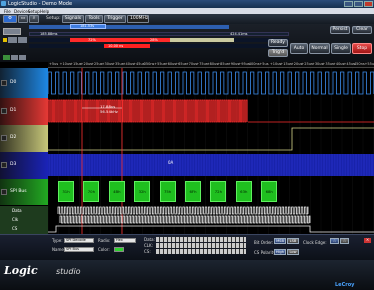 Image resolution: width=374 pixels, height=290 pixels. What do you see at coordinates (278, 43) in the screenshot?
I see `ready-indicator: Ready` at bounding box center [278, 43].